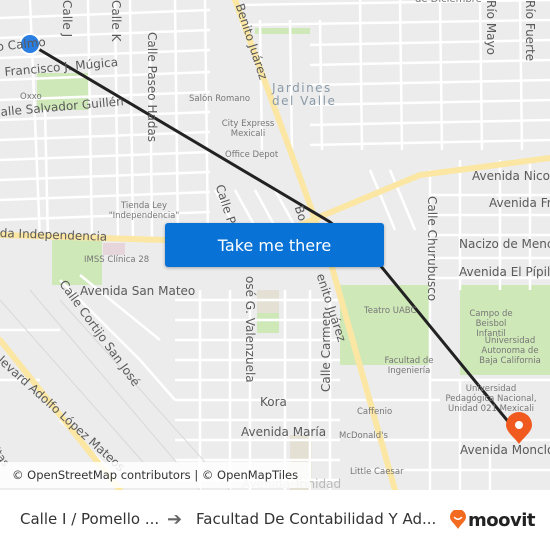 The width and height of the screenshot is (550, 550). What do you see at coordinates (504, 244) in the screenshot?
I see `street-label: Nacizo de Menc` at bounding box center [504, 244].